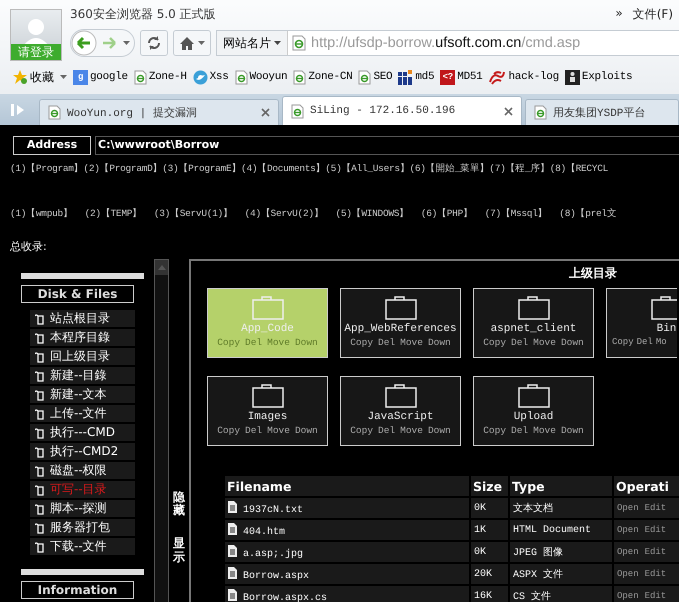 Image resolution: width=679 pixels, height=602 pixels. Describe the element at coordinates (82, 413) in the screenshot. I see `sidebar-item: 上传--文件` at that location.